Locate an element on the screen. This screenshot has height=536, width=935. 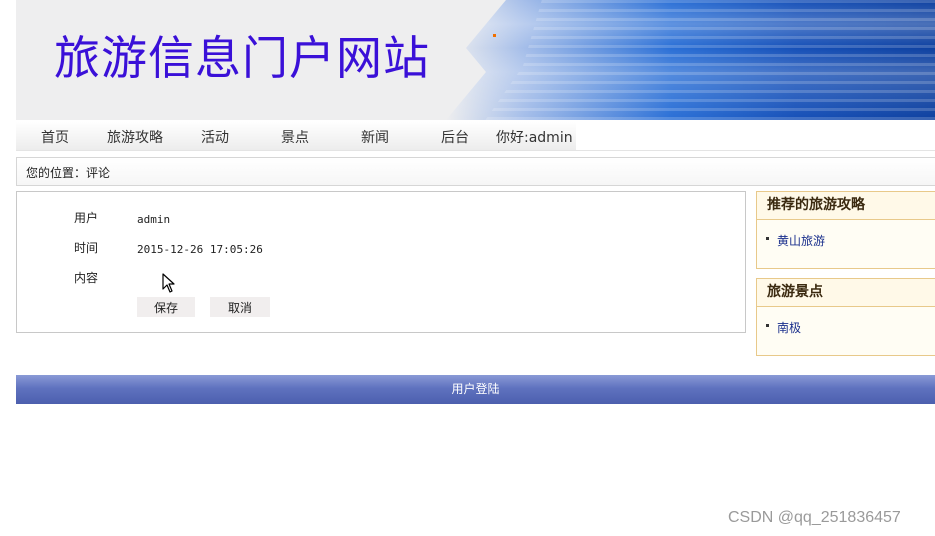
sidebar-spots-title: 旅游景点 is located at coordinates (846, 293).